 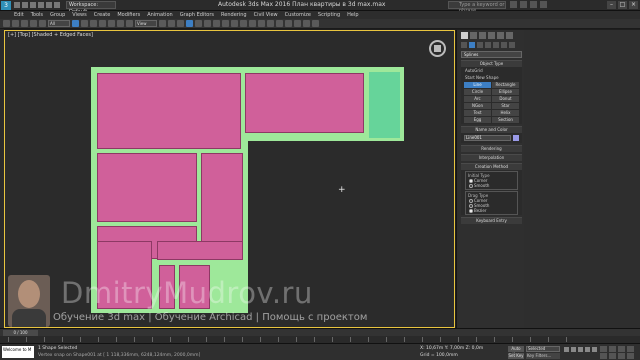 What do you see at coordinates (129, 23) in the screenshot?
I see `select-scale-icon` at bounding box center [129, 23].